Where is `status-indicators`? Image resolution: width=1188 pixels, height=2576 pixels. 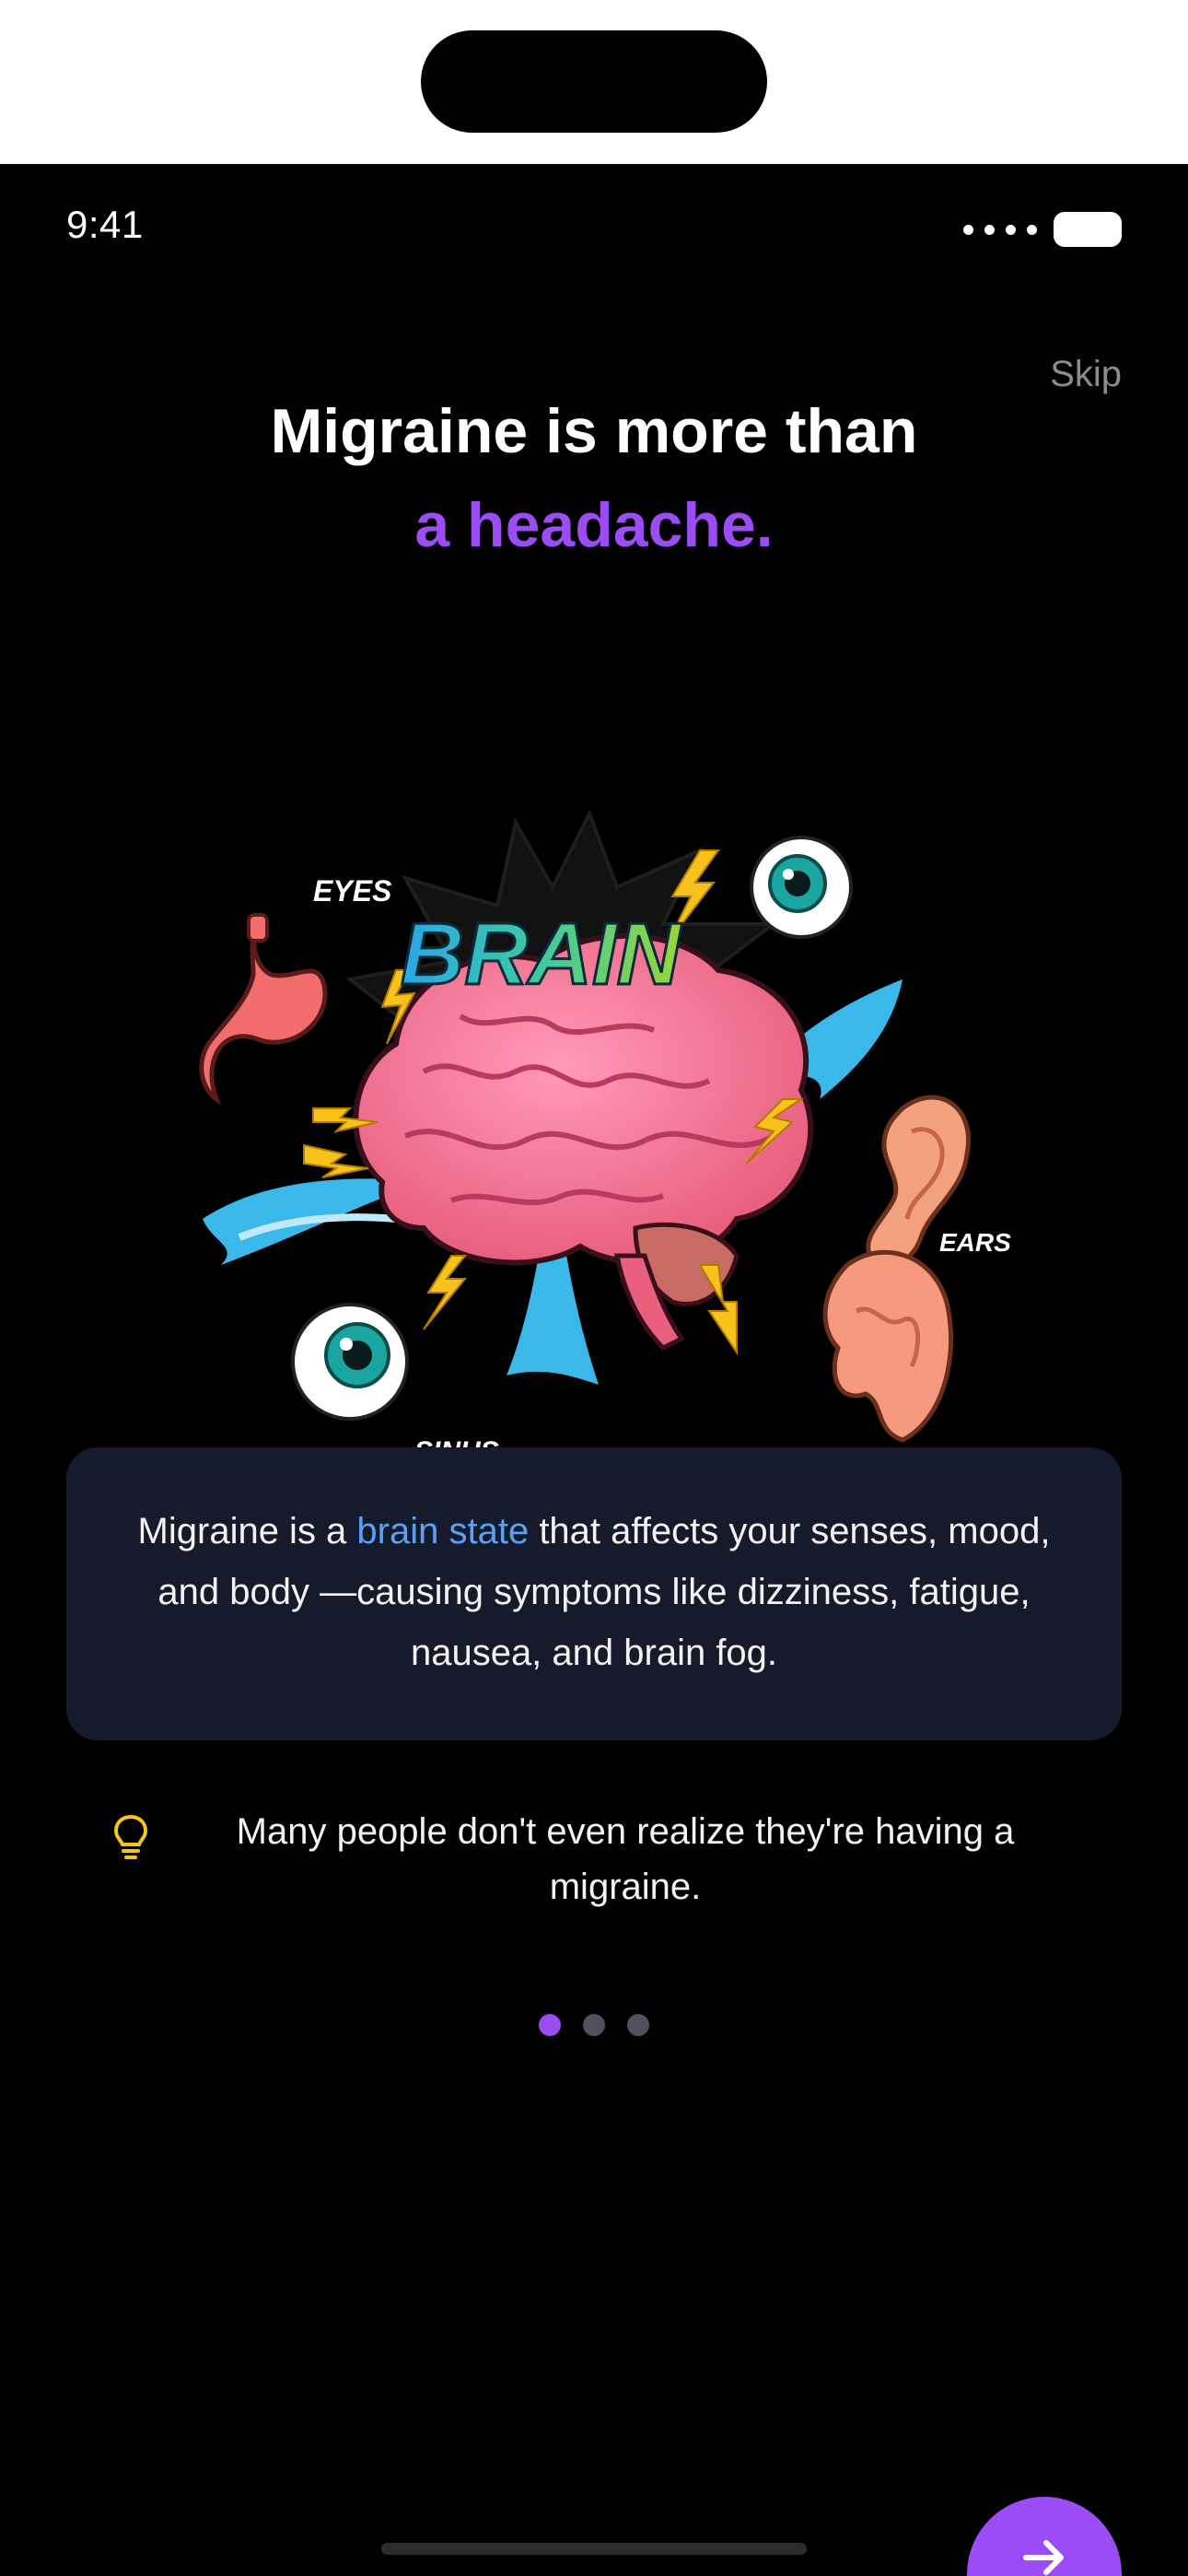
status-indicators is located at coordinates (1042, 229).